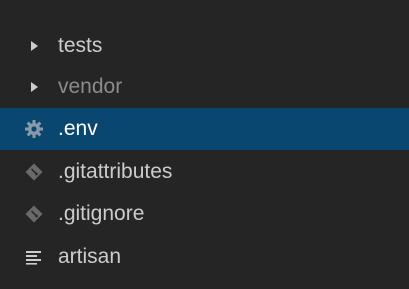 This screenshot has width=409, height=289. I want to click on tree-item-label: .gitignore, so click(101, 213).